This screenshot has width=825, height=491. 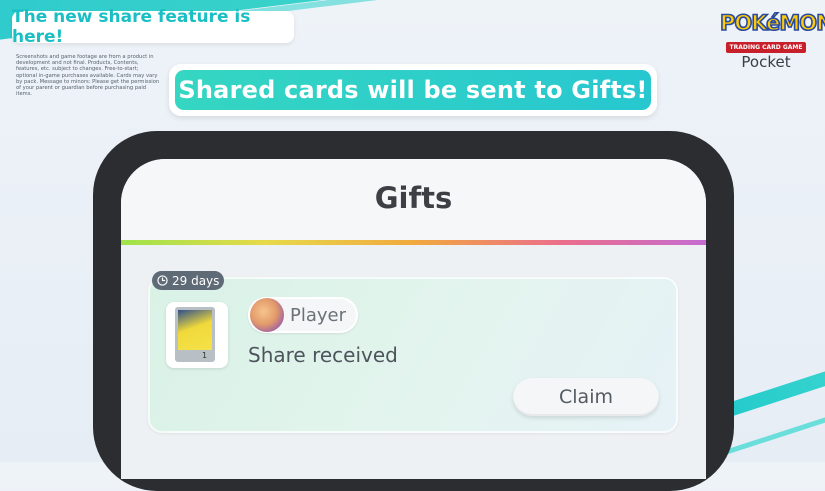 What do you see at coordinates (413, 242) in the screenshot?
I see `rainbow-divider` at bounding box center [413, 242].